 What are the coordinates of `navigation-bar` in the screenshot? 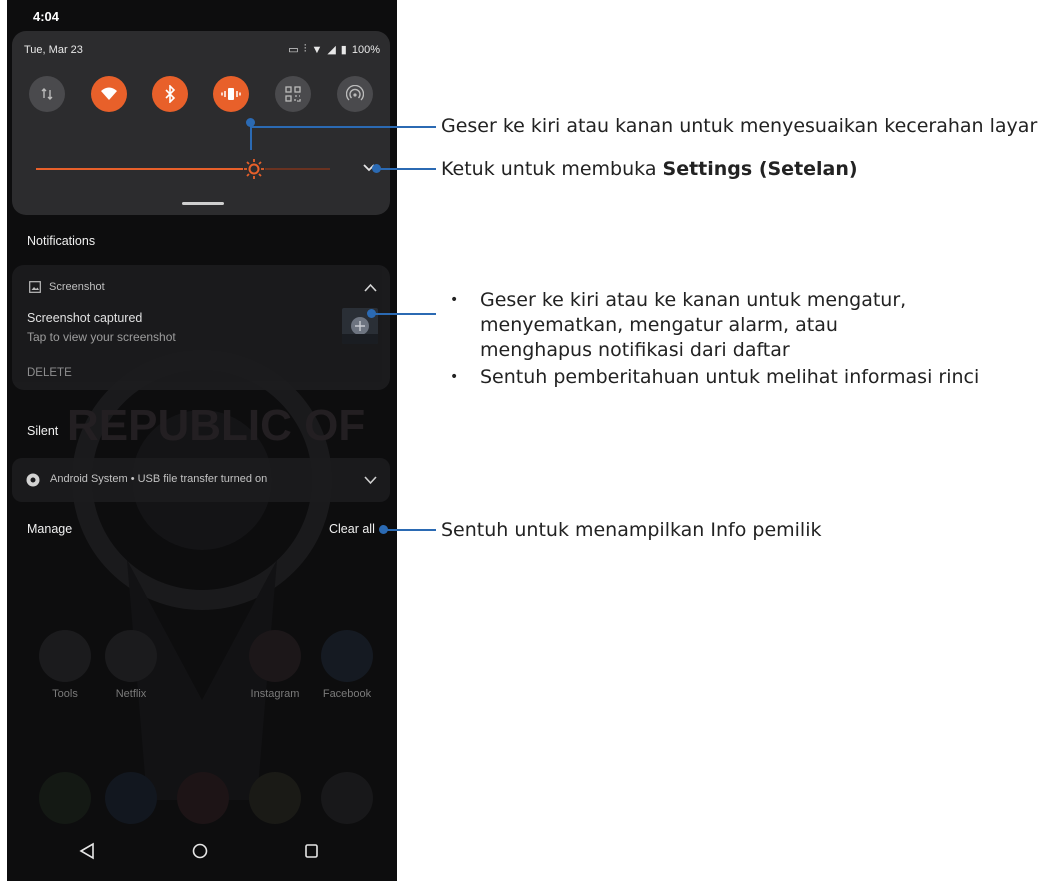 It's located at (198, 851).